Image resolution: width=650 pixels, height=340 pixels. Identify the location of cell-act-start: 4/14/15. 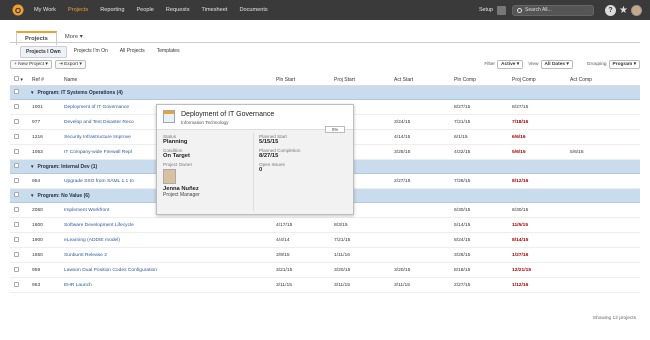
(402, 137).